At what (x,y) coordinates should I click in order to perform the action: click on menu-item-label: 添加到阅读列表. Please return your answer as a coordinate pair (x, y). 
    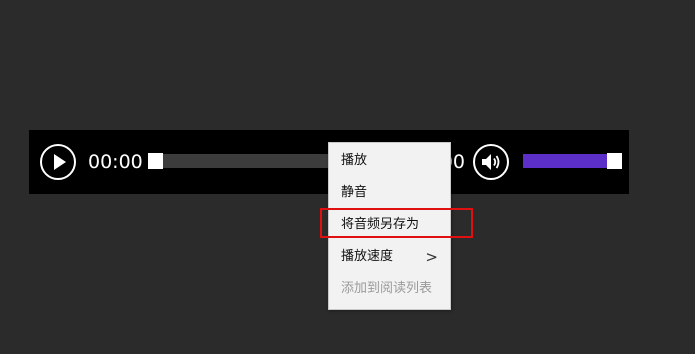
    Looking at the image, I should click on (387, 288).